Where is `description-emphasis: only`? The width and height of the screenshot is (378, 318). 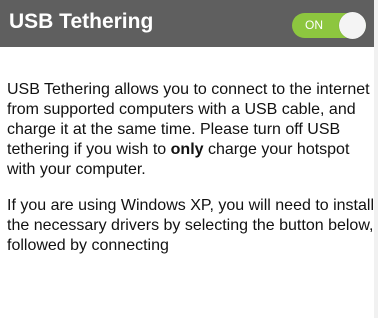 description-emphasis: only is located at coordinates (187, 149).